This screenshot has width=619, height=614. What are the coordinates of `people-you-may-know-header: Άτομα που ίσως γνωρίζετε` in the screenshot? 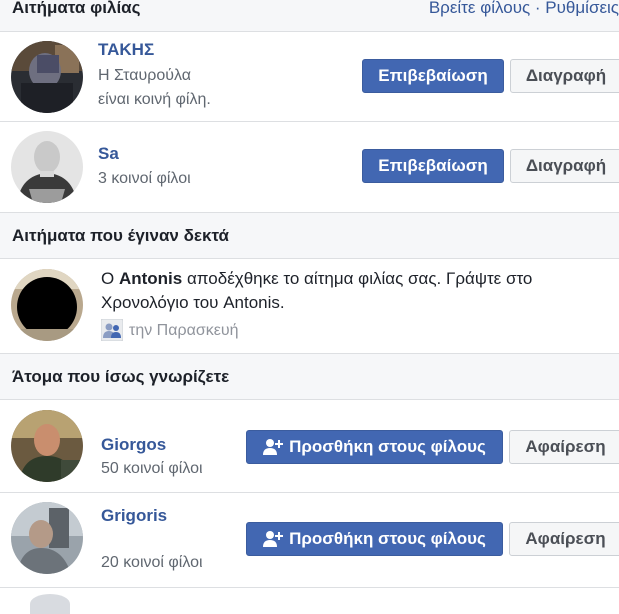 It's located at (309, 377).